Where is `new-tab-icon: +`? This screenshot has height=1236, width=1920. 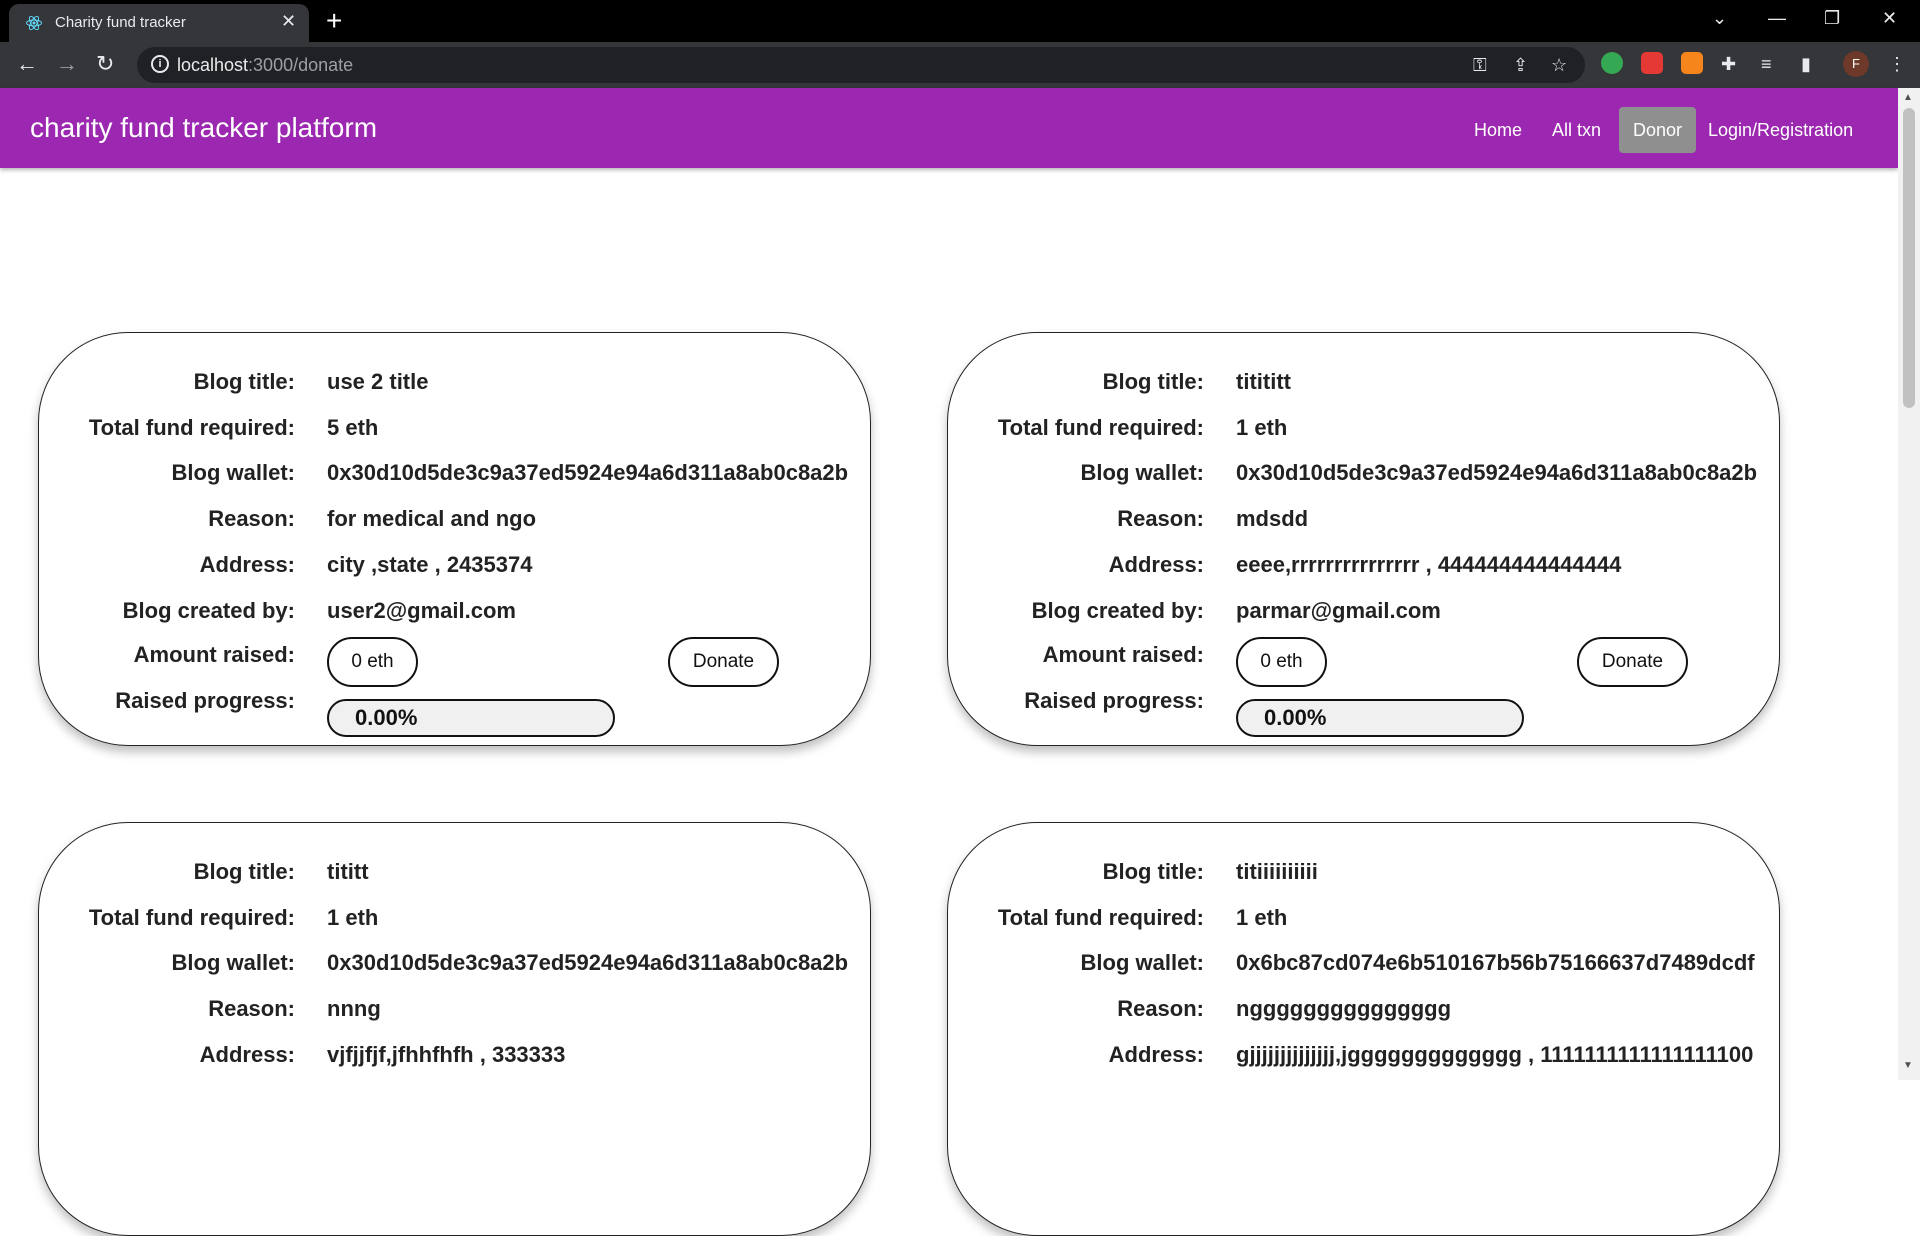 new-tab-icon: + is located at coordinates (334, 21).